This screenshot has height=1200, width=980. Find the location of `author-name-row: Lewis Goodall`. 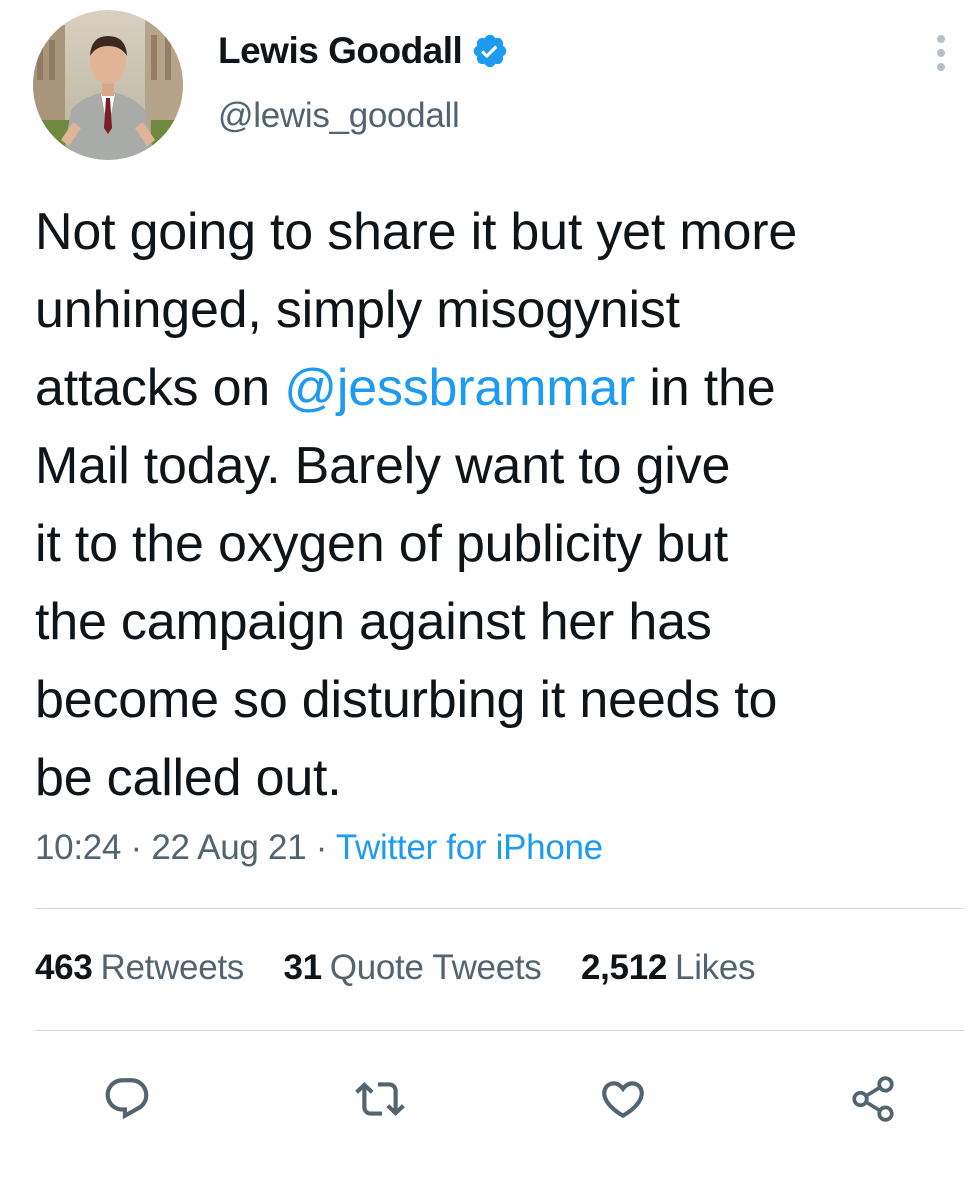

author-name-row: Lewis Goodall is located at coordinates (363, 51).